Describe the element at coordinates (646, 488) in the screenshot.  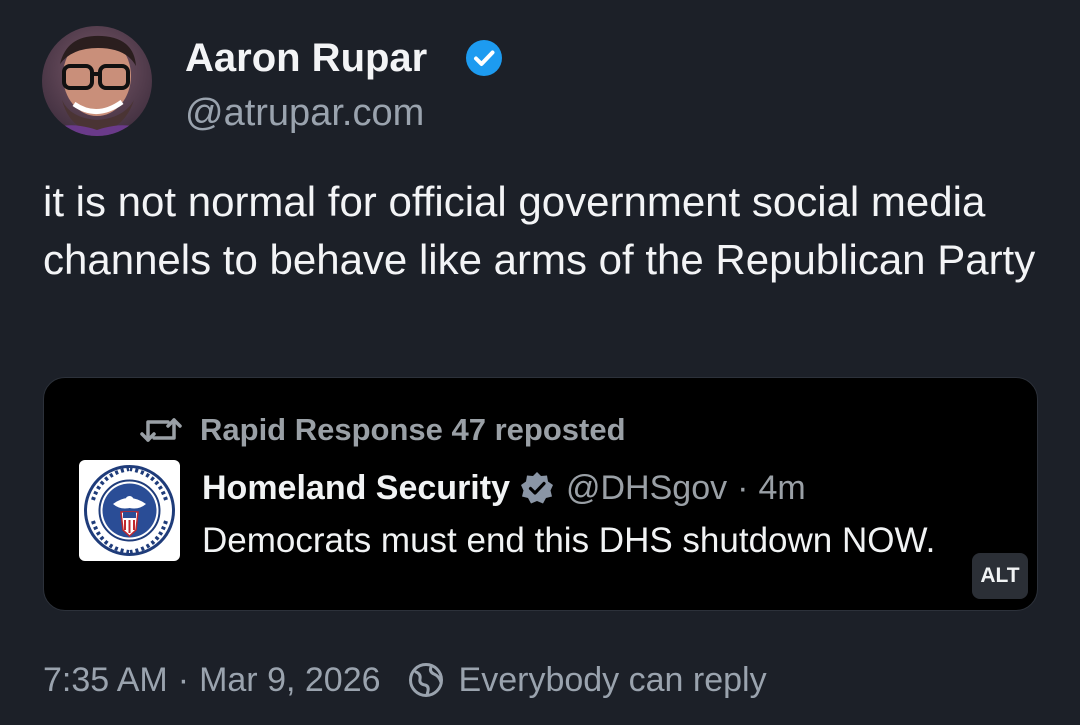
I see `embedded-account-handle: @DHSgov` at that location.